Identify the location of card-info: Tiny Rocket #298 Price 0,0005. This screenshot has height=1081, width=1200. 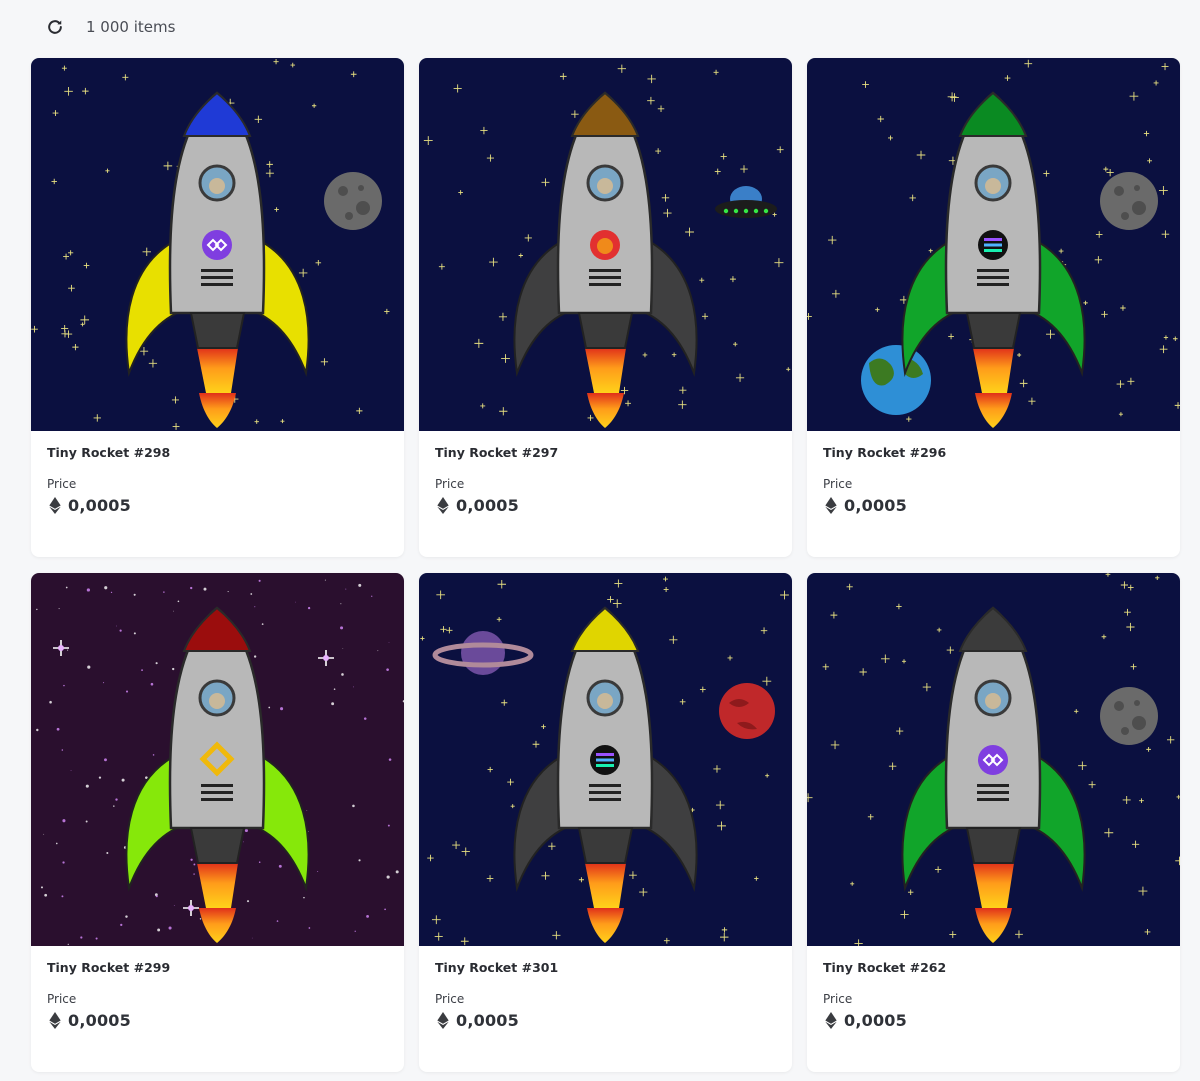
(217, 479).